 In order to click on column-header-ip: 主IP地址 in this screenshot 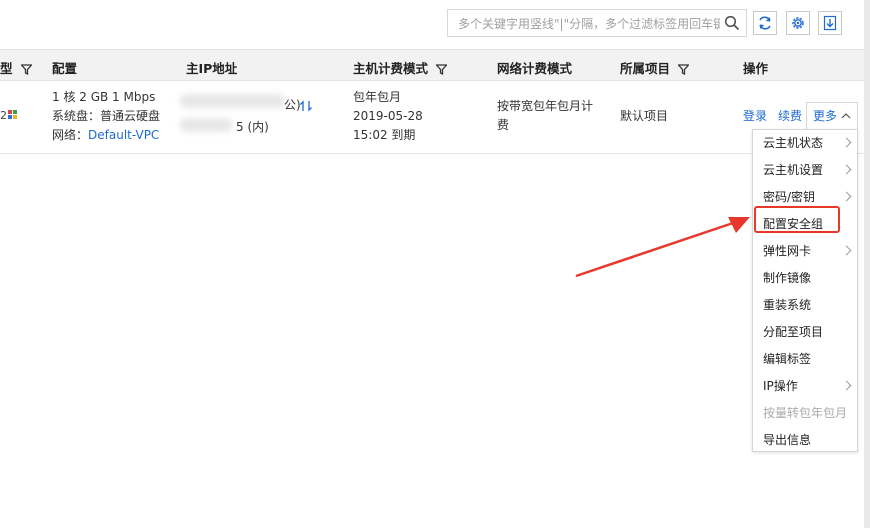, I will do `click(212, 68)`.